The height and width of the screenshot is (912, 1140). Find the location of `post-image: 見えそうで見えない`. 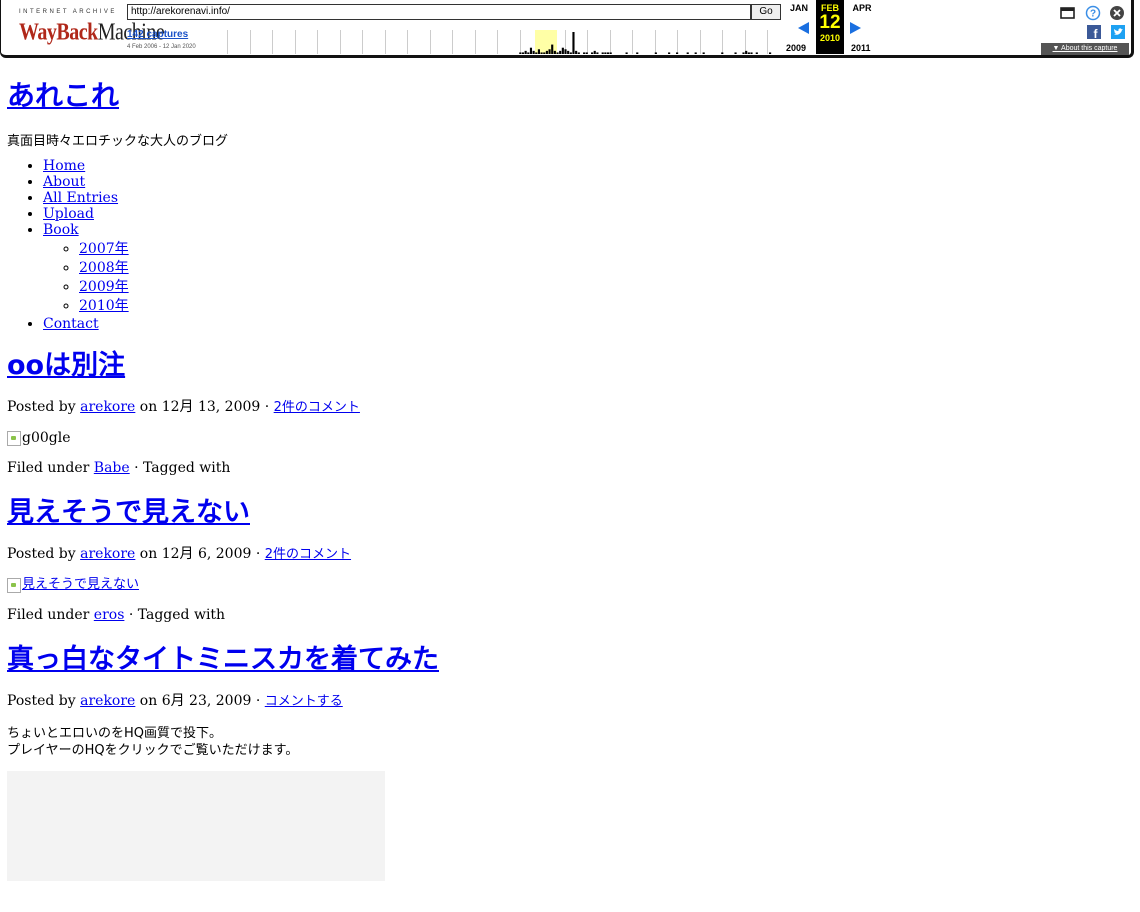

post-image: 見えそうで見えない is located at coordinates (567, 585).